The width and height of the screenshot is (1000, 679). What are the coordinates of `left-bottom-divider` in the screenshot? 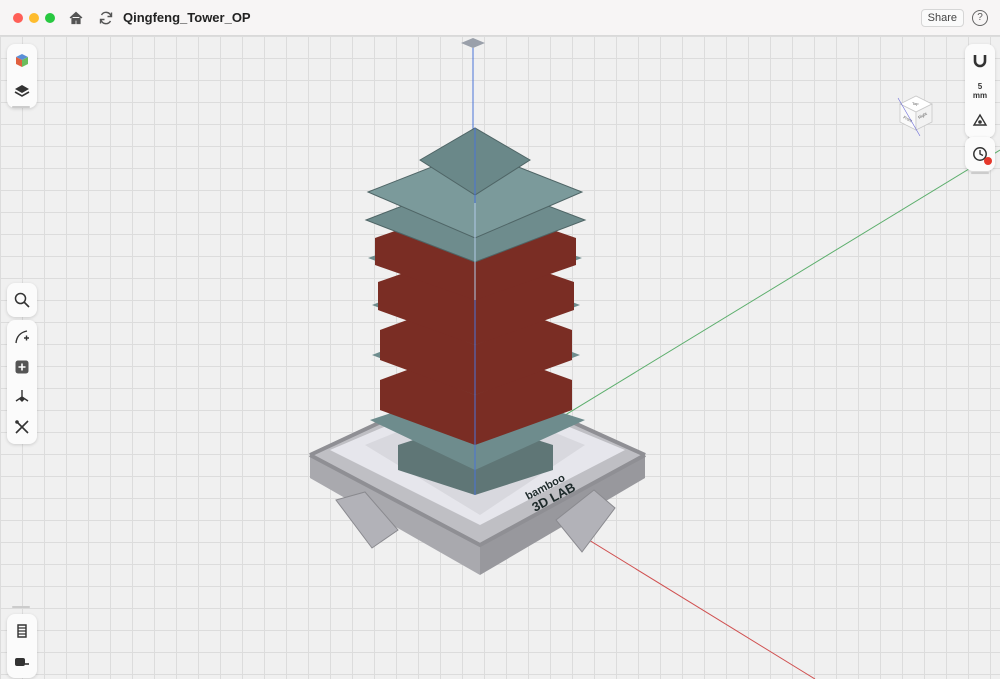 It's located at (21, 607).